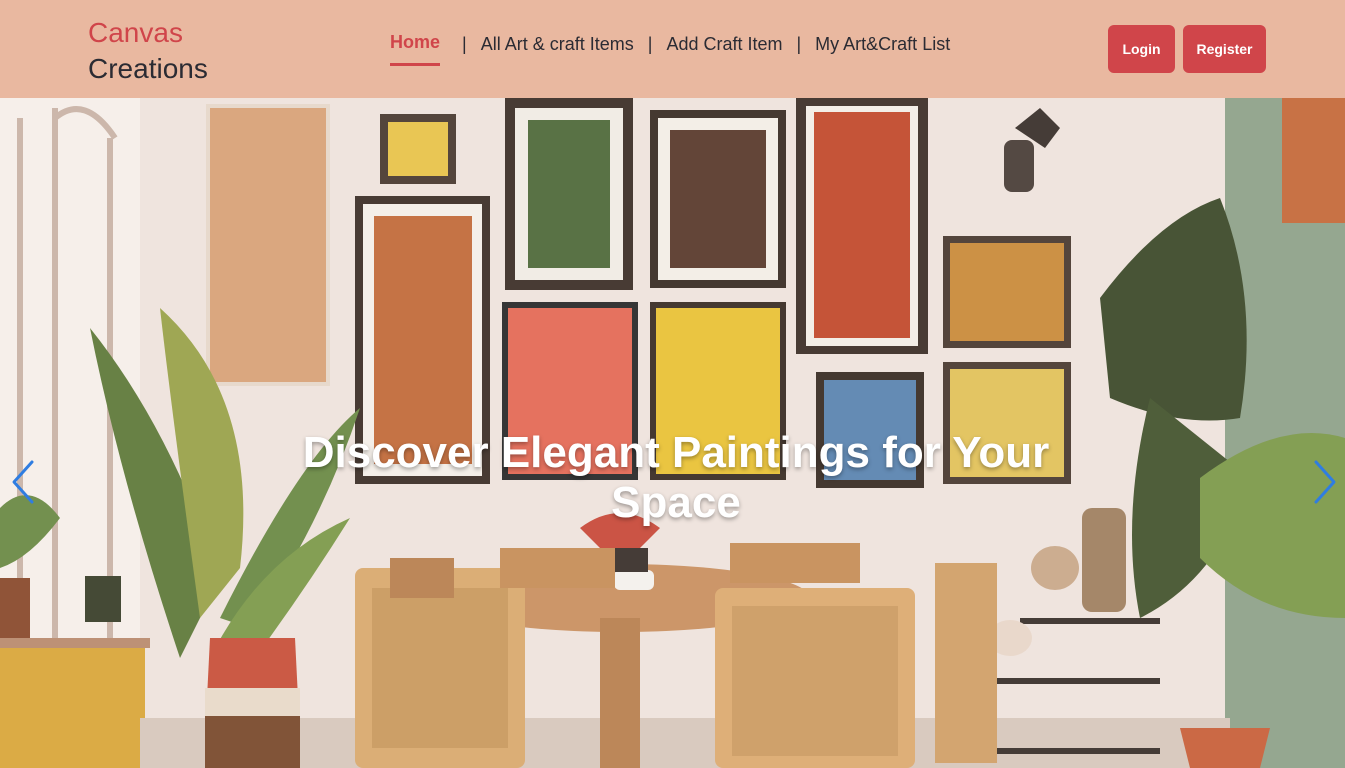 Image resolution: width=1345 pixels, height=768 pixels. Describe the element at coordinates (724, 49) in the screenshot. I see `nav-add-craft-item: Add Craft Item` at that location.